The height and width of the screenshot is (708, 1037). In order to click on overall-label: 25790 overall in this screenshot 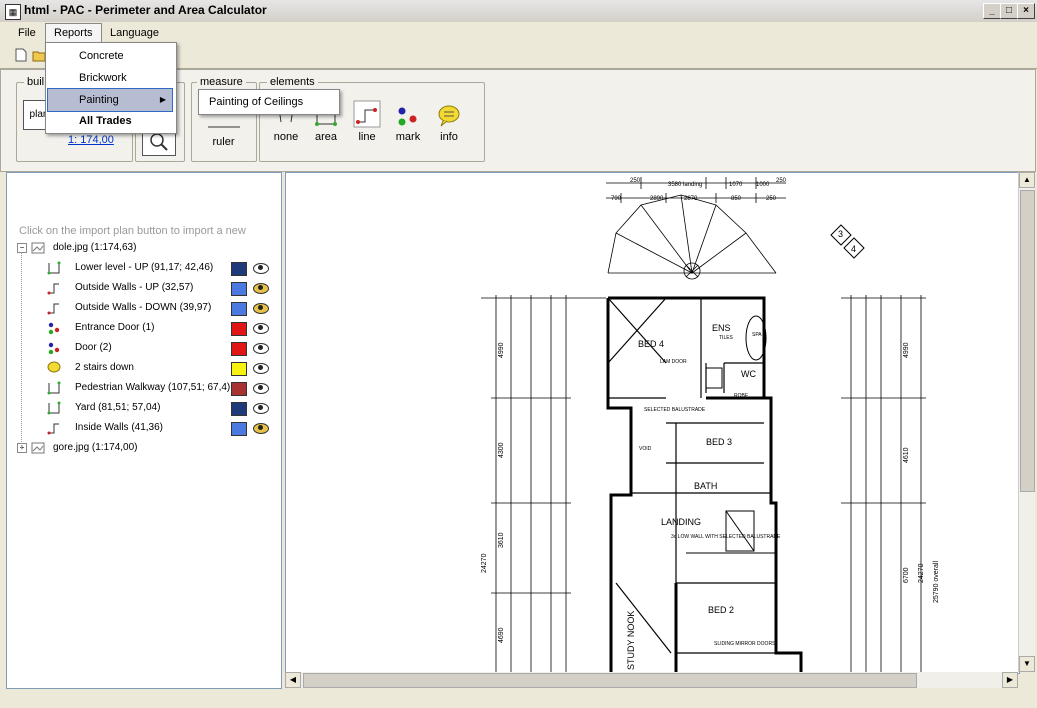, I will do `click(936, 582)`.